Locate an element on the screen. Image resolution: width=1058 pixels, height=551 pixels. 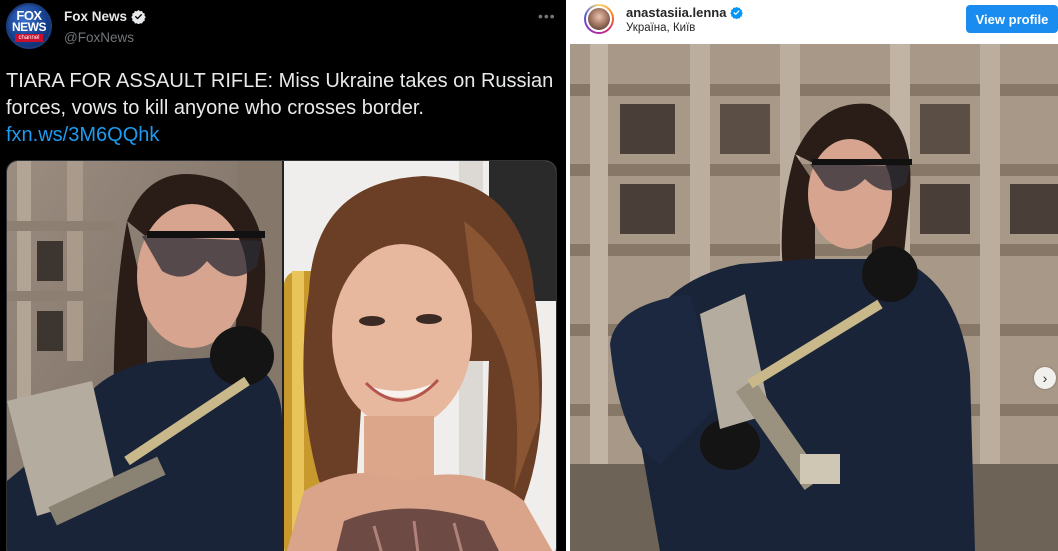
fox-news-avatar: FOX NEWS channel is located at coordinates (29, 26).